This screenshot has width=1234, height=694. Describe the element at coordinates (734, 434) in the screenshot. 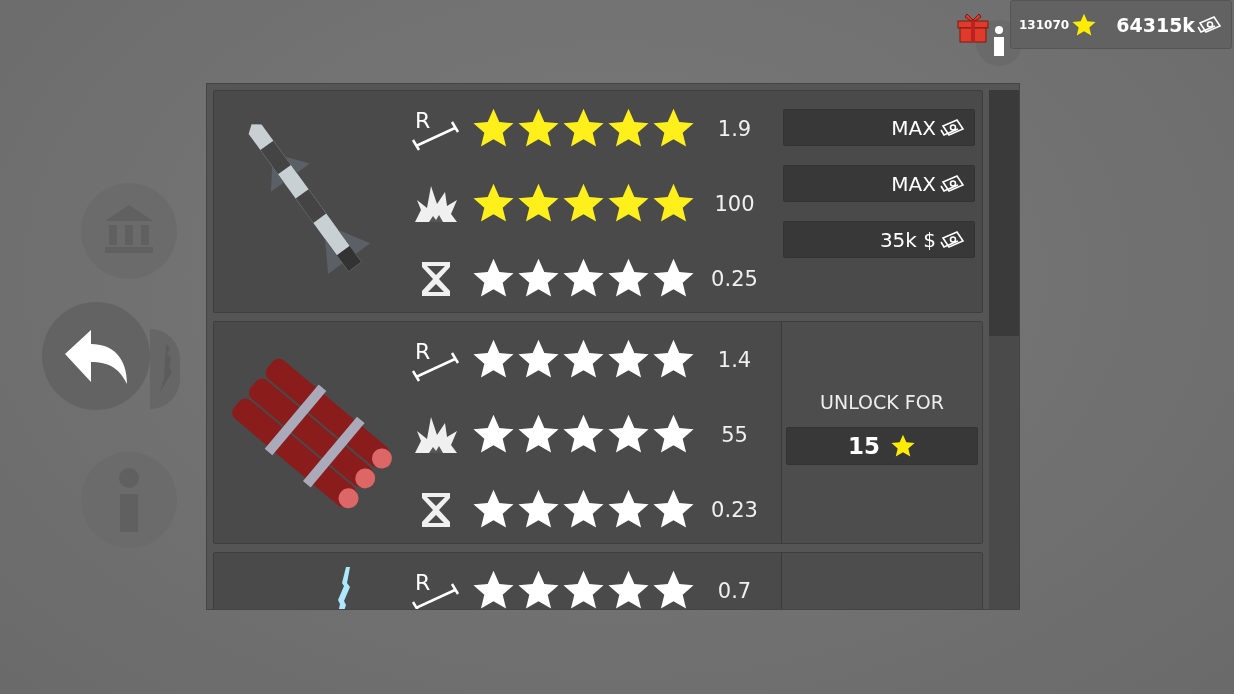

I see `stat-value: 55` at that location.